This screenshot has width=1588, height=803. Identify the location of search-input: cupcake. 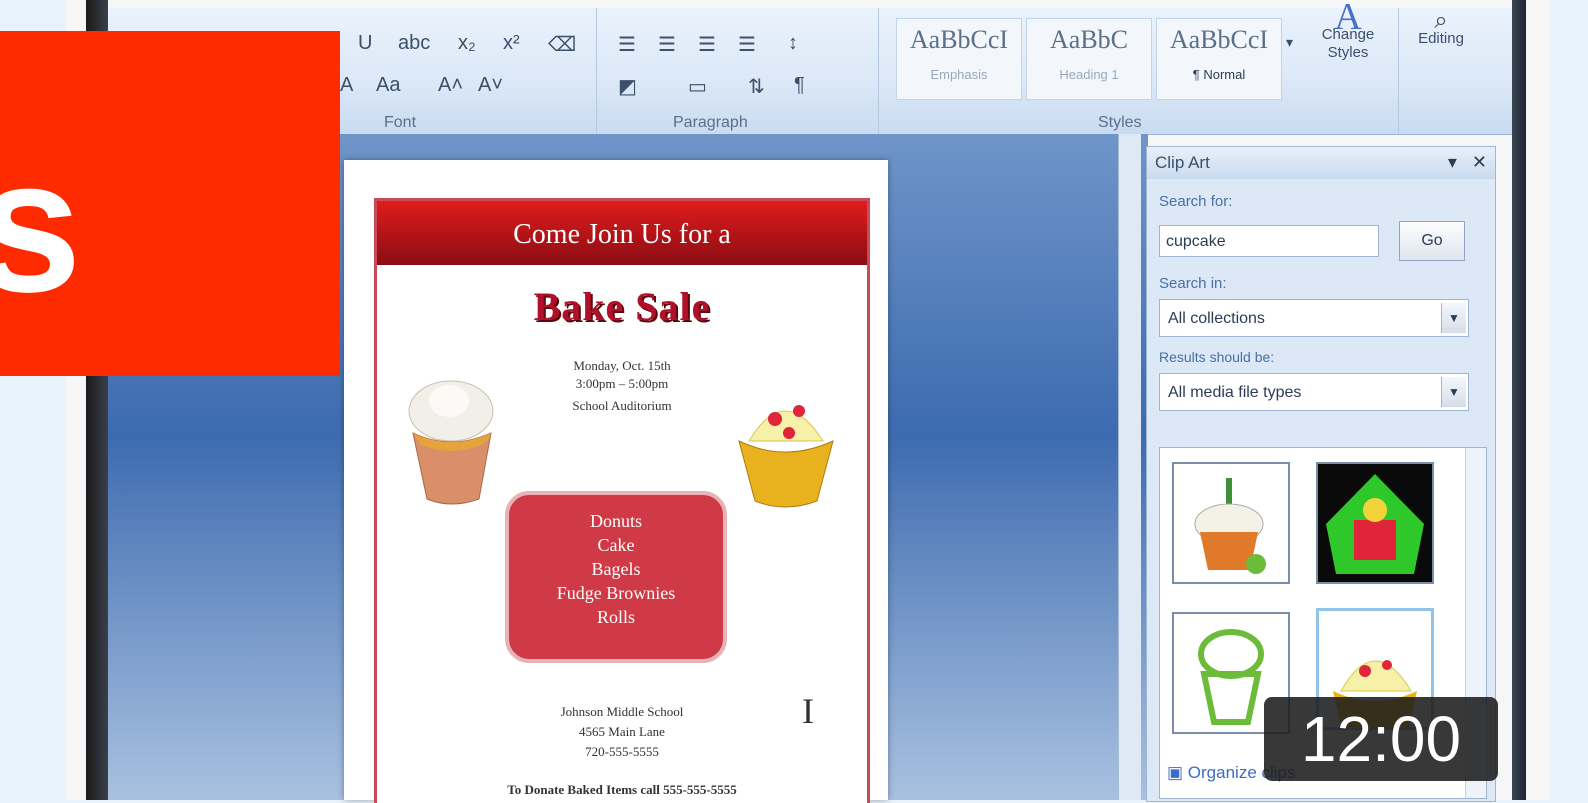
(1269, 241).